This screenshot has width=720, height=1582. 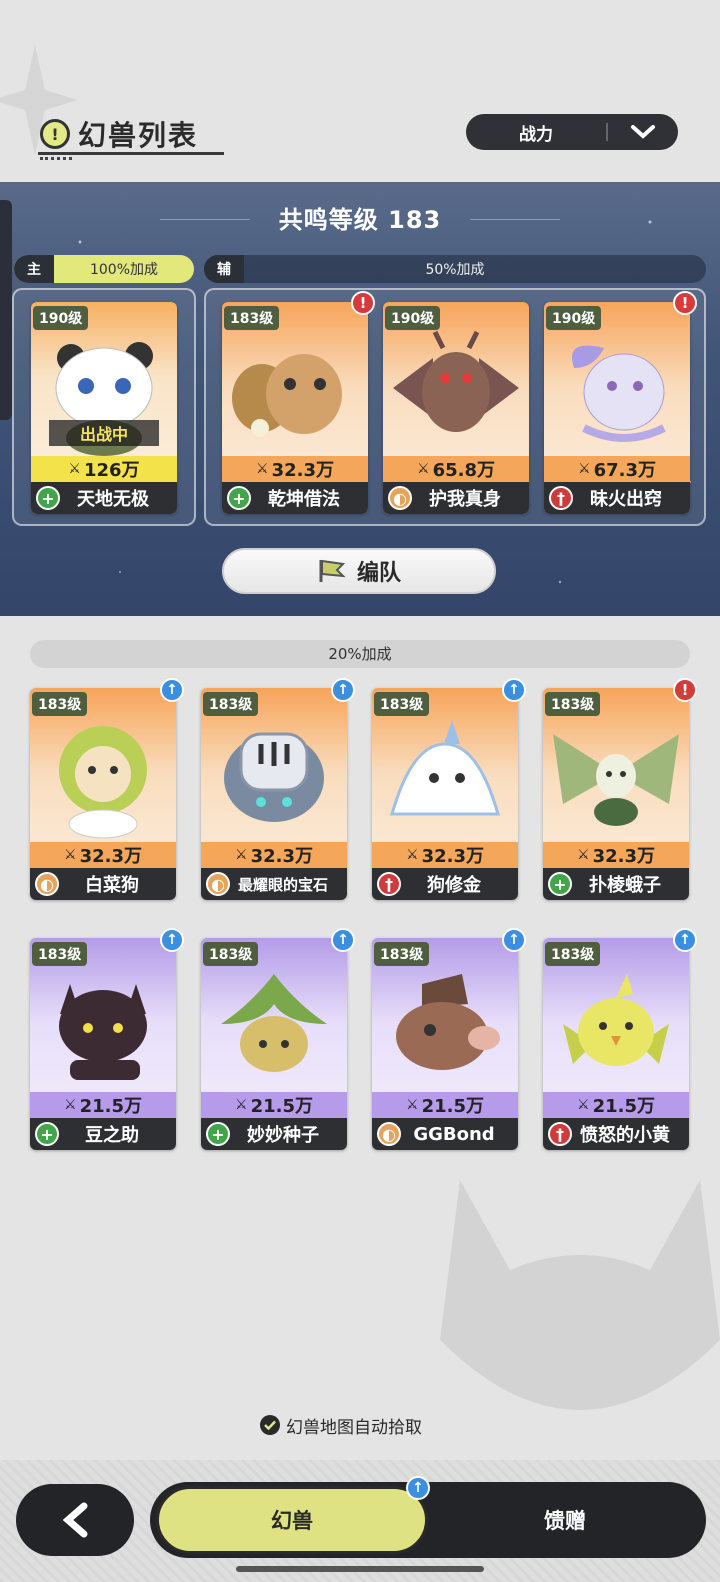 I want to click on beast-card-reserve-3: 183级 ⚔ 32.3万 † 狗修金, so click(x=445, y=794).